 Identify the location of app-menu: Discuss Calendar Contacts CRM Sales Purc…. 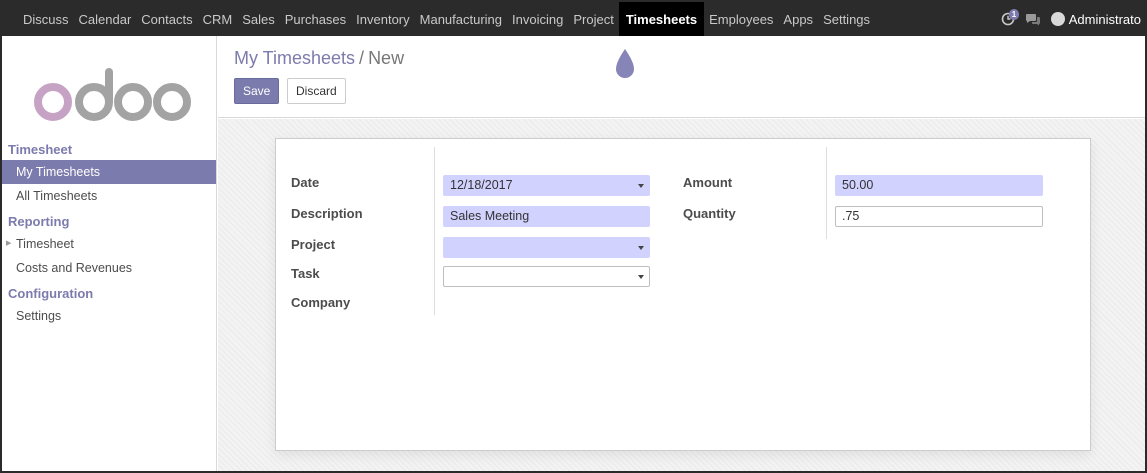
(438, 19).